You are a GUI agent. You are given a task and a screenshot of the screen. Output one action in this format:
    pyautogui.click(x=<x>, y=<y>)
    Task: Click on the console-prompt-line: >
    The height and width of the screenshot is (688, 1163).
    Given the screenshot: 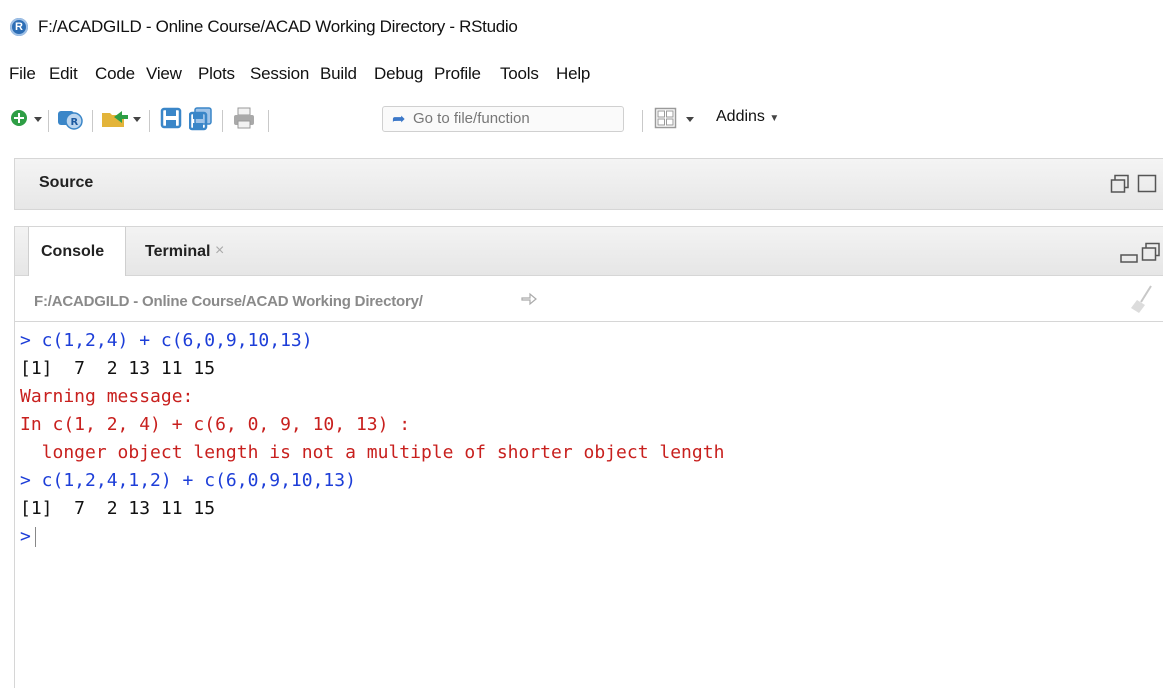 What is the action you would take?
    pyautogui.click(x=28, y=536)
    